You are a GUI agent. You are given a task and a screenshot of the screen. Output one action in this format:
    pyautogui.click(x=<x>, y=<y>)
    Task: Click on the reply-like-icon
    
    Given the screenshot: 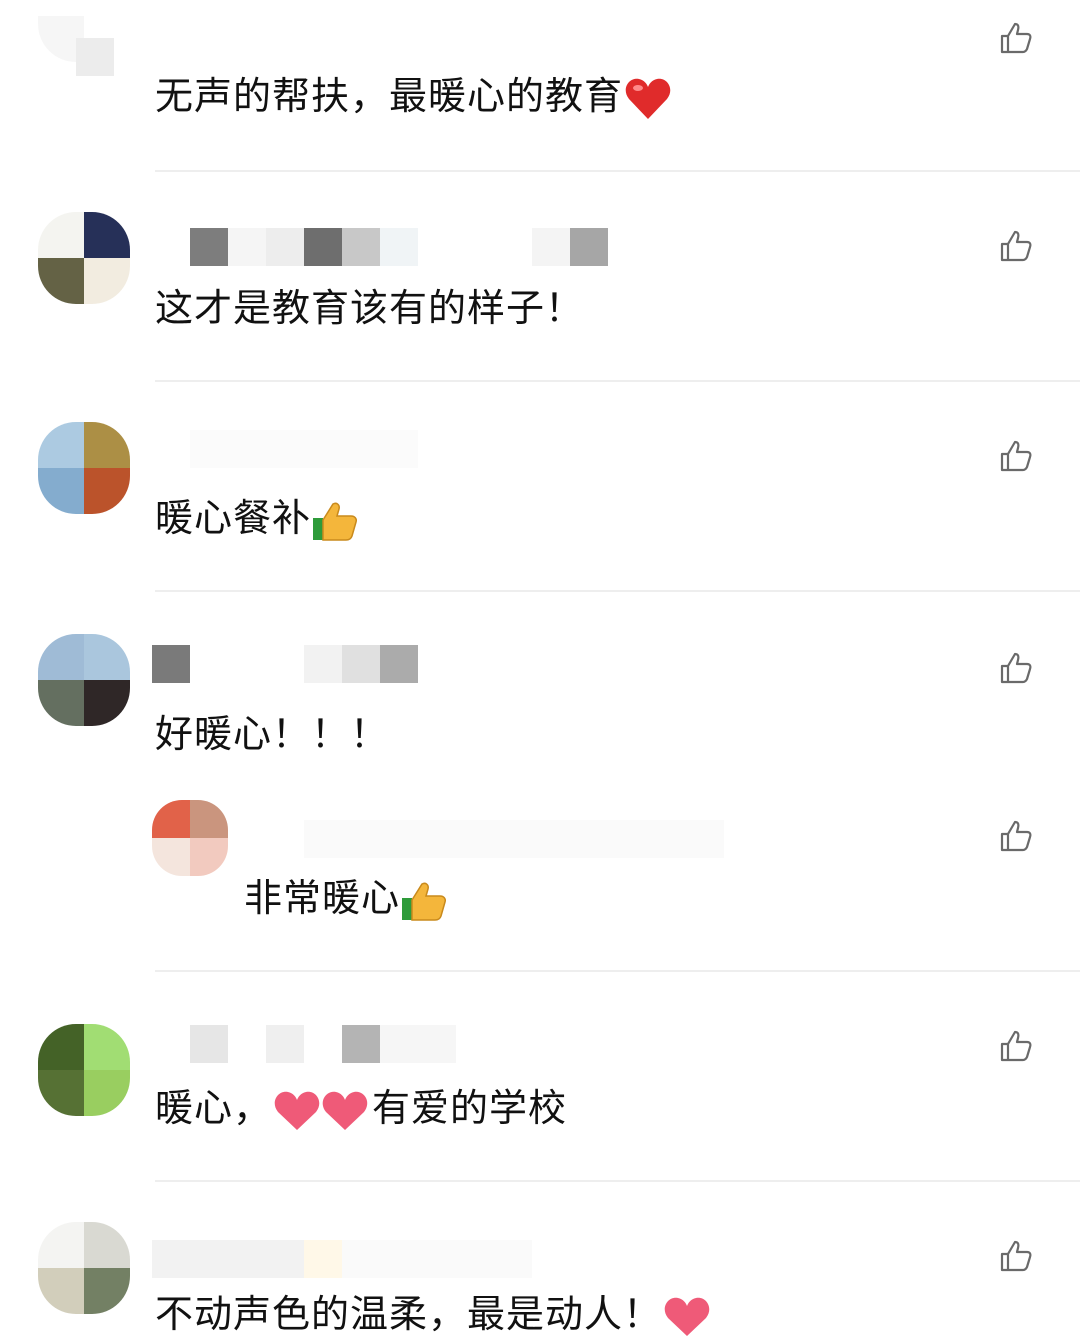 What is the action you would take?
    pyautogui.click(x=1016, y=836)
    